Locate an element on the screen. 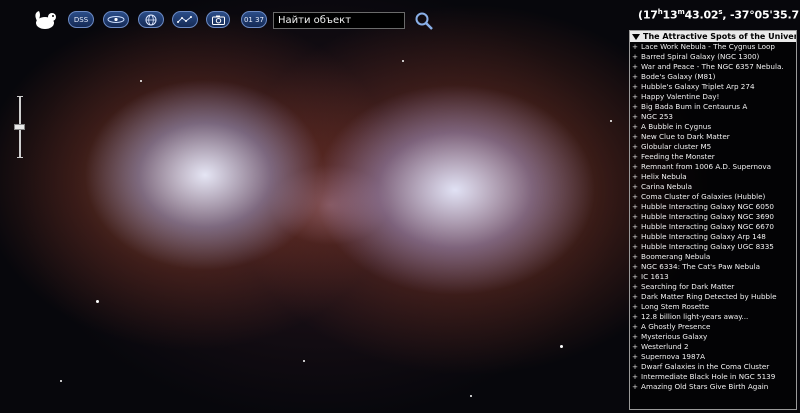 Image resolution: width=800 pixels, height=413 pixels. ra-seconds: 43.02 is located at coordinates (701, 15).